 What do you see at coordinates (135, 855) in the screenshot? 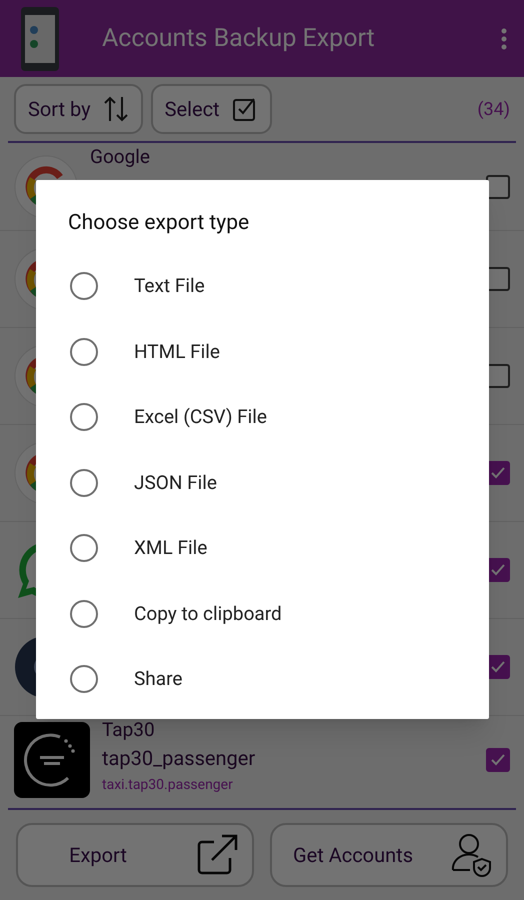
I see `export-button: Export` at bounding box center [135, 855].